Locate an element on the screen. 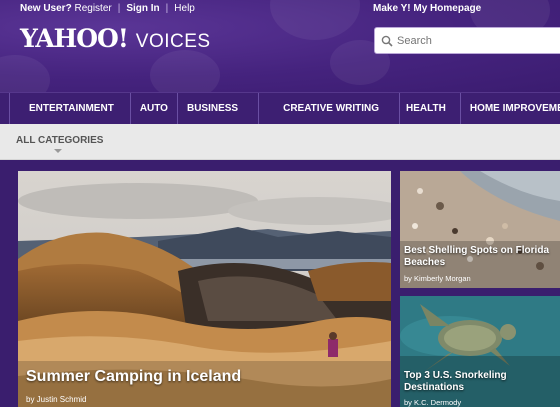 This screenshot has width=560, height=407. search-box is located at coordinates (467, 40).